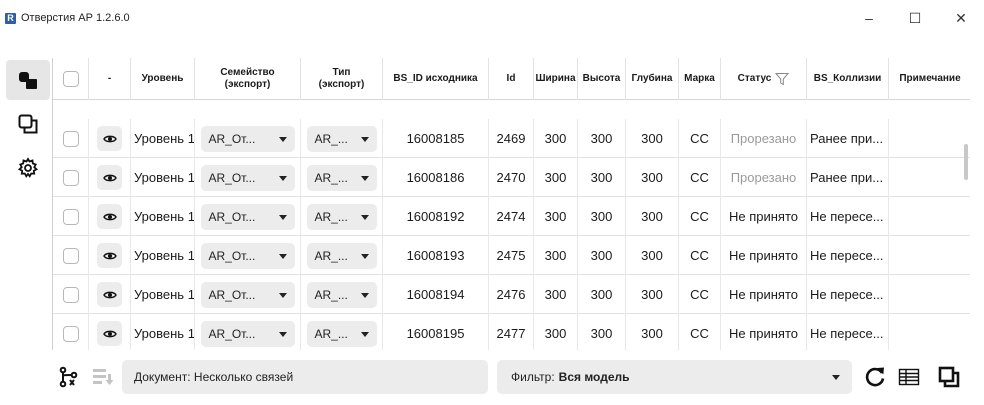  I want to click on header-bs-id: BS_ID исходника, so click(436, 79).